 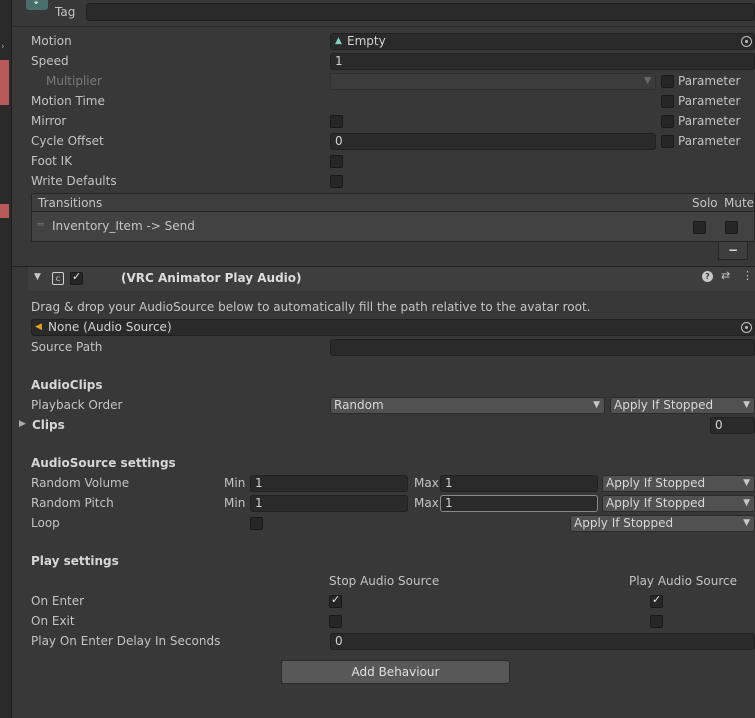 I want to click on tag-field, so click(x=420, y=12).